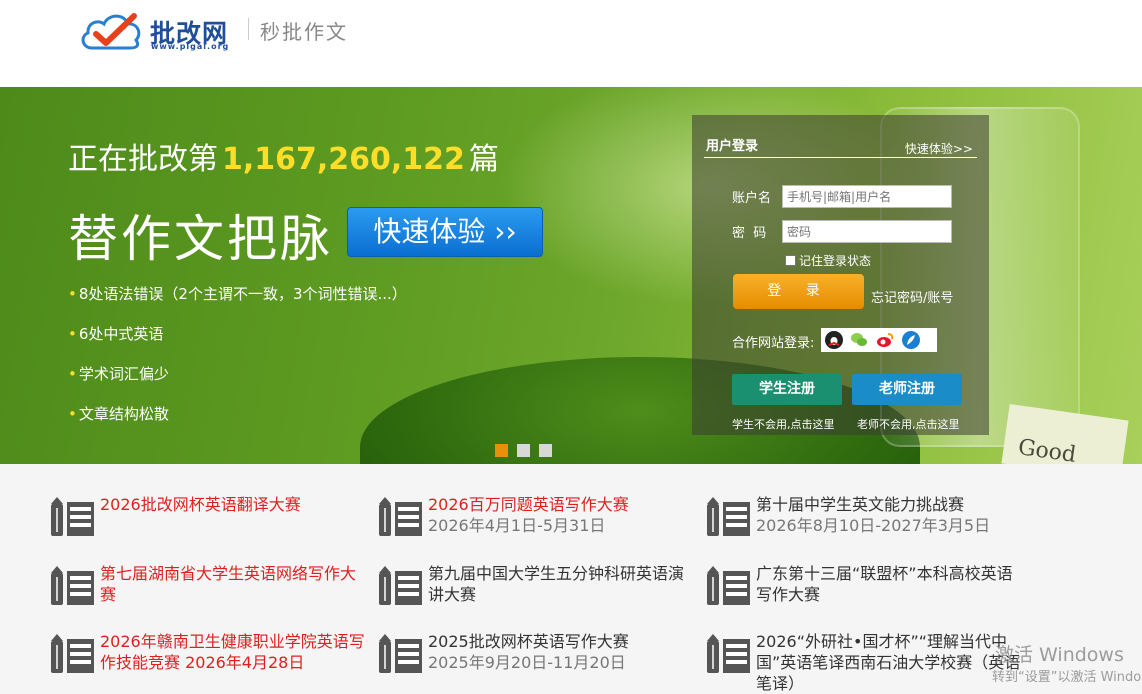 The image size is (1142, 694). Describe the element at coordinates (1059, 655) in the screenshot. I see `activation-watermark-title: 激活 Windows` at that location.